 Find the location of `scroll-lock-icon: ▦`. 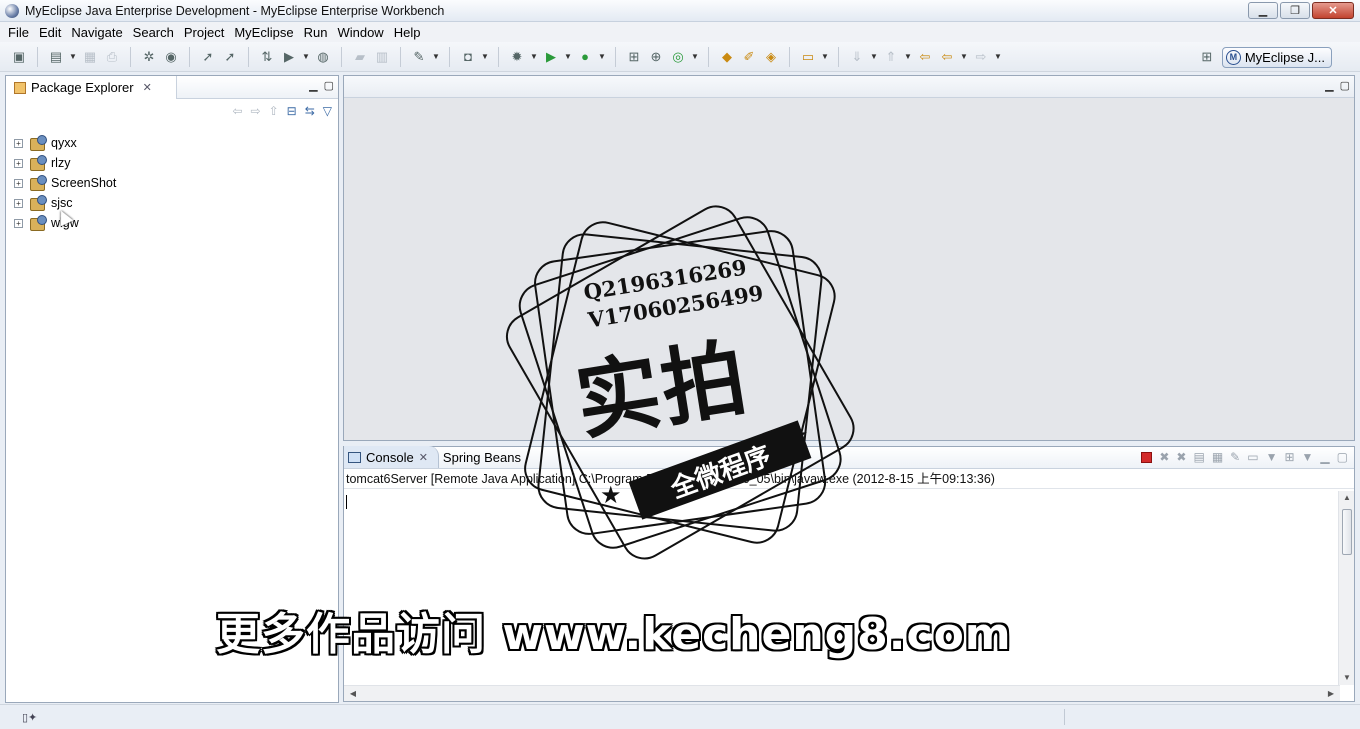

scroll-lock-icon: ▦ is located at coordinates (1217, 457).